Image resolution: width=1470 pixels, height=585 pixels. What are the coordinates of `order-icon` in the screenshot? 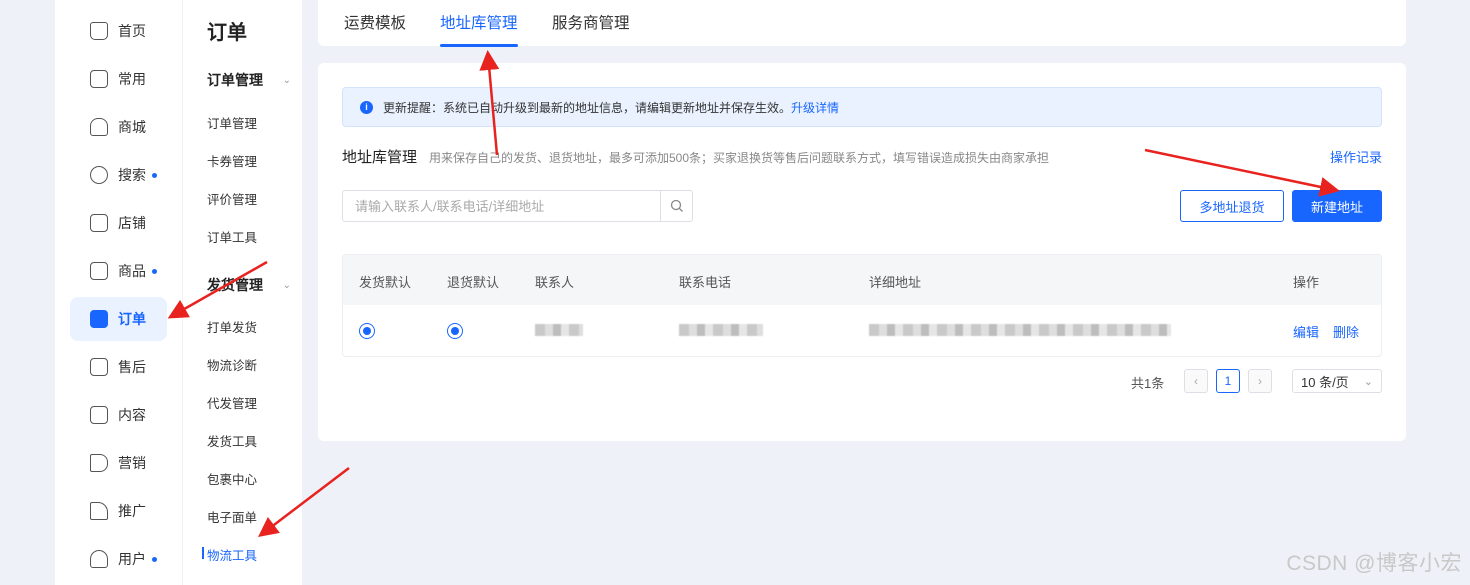 It's located at (99, 319).